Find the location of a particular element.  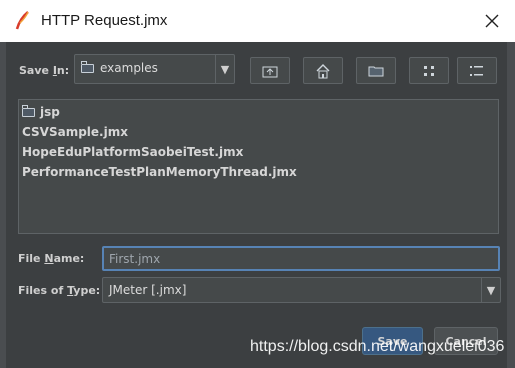

file-name-label: File Name: is located at coordinates (51, 258).